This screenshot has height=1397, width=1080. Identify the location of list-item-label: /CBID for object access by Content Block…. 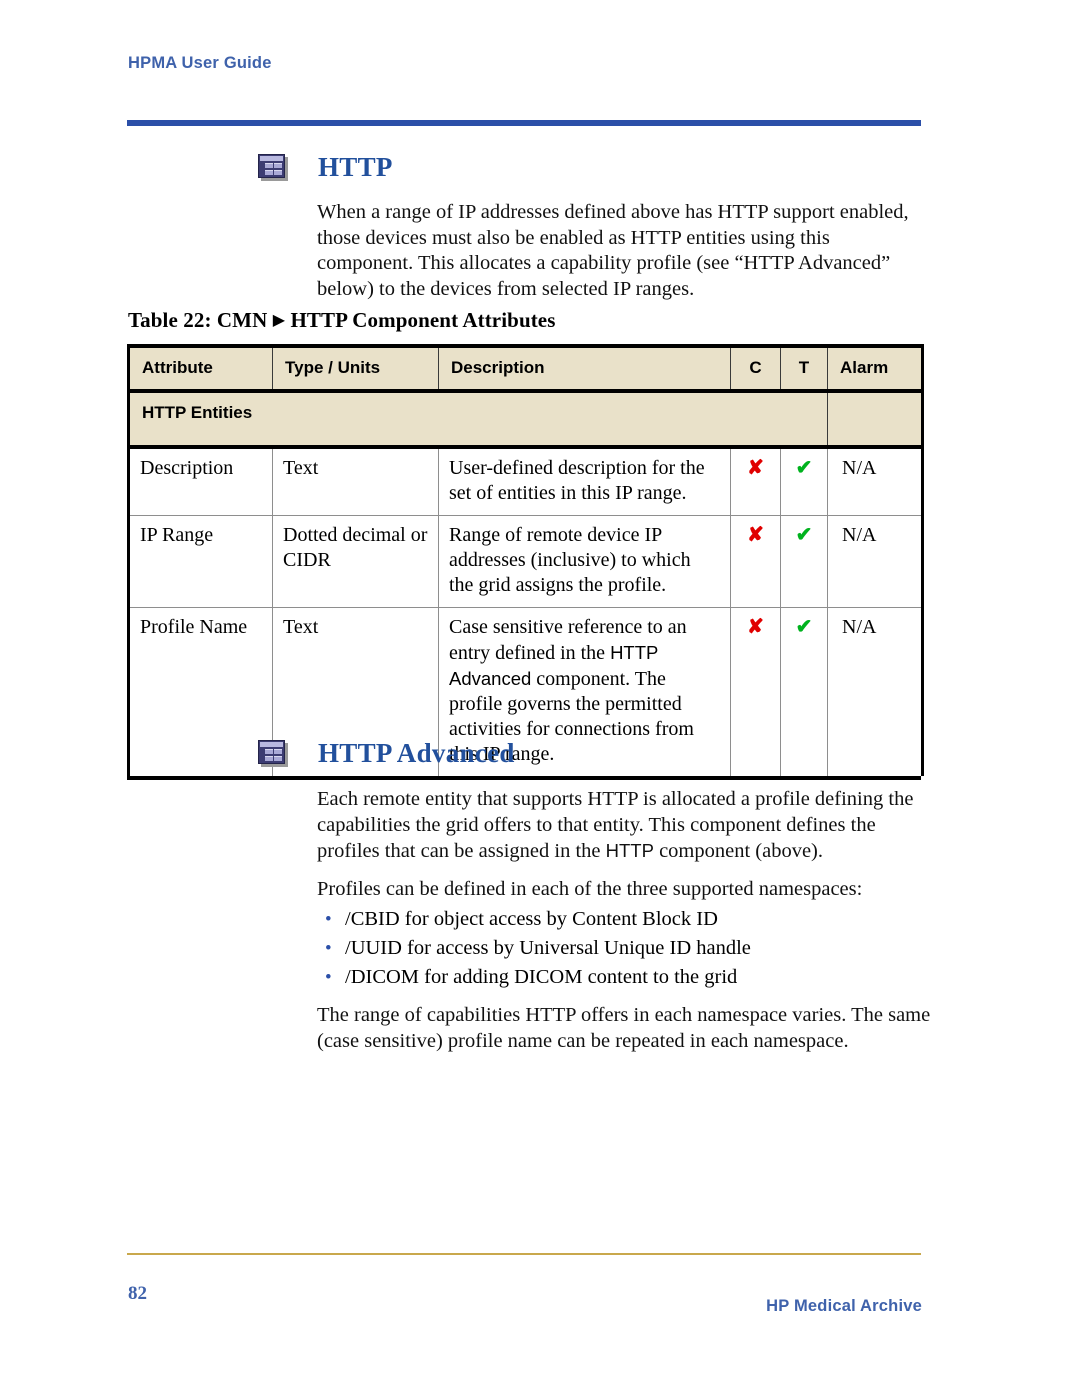
(531, 919).